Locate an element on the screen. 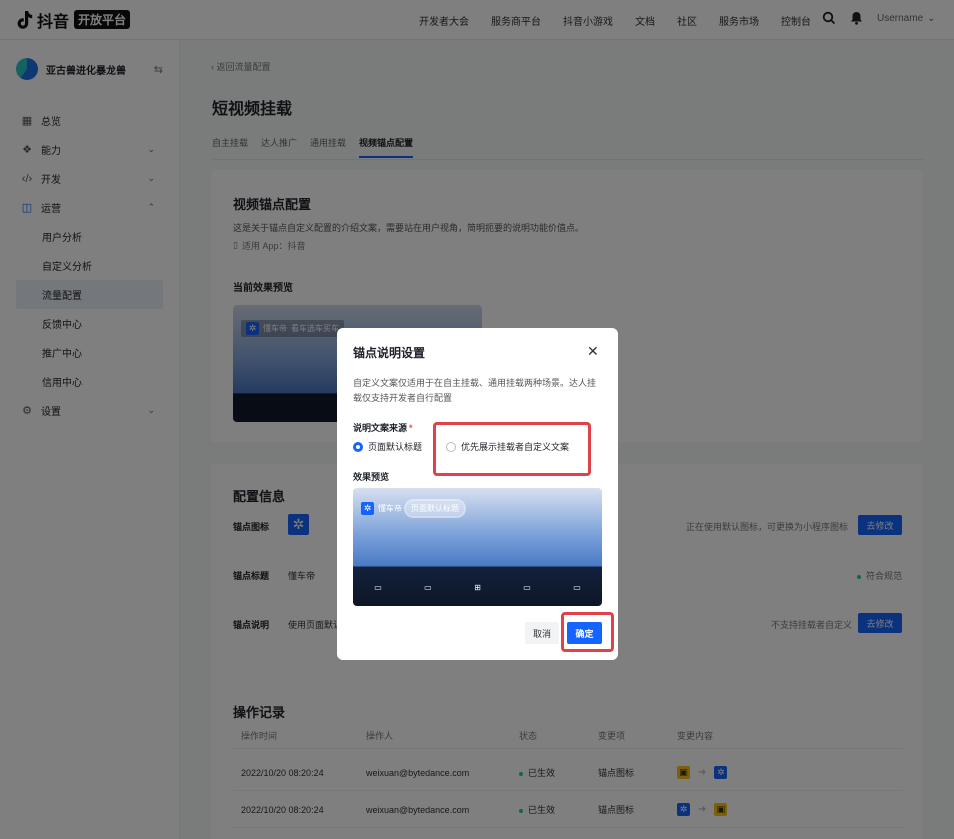 The image size is (954, 839). preview-nav-bar: ▭ ▭ ⊞ ▭ ▭ is located at coordinates (477, 587).